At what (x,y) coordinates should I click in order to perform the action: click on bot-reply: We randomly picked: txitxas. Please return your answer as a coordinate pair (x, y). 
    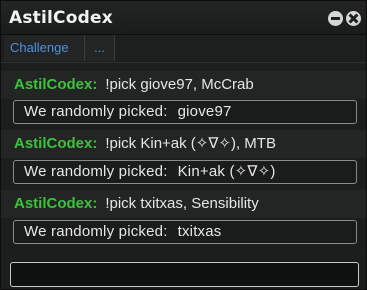
    Looking at the image, I should click on (185, 232).